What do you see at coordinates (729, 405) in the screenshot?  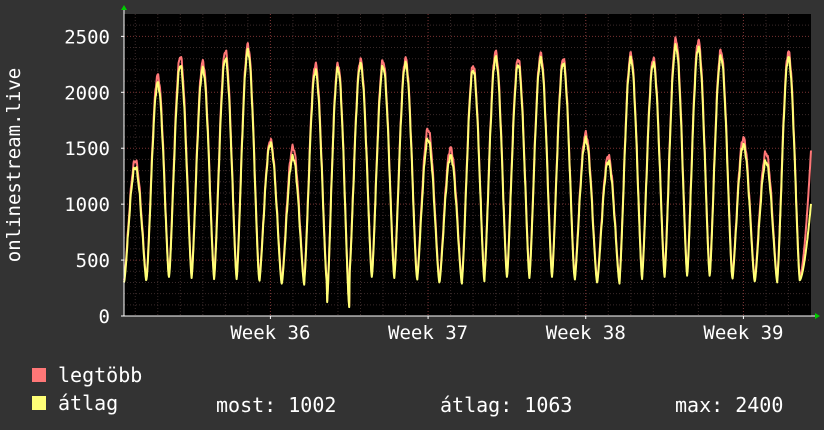 I see `stat-max: max: 2400` at bounding box center [729, 405].